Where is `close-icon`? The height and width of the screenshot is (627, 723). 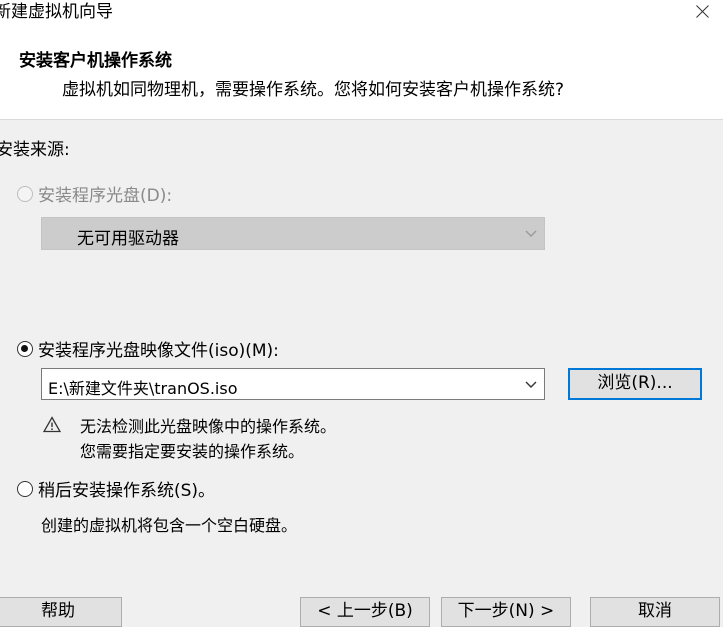
close-icon is located at coordinates (703, 14).